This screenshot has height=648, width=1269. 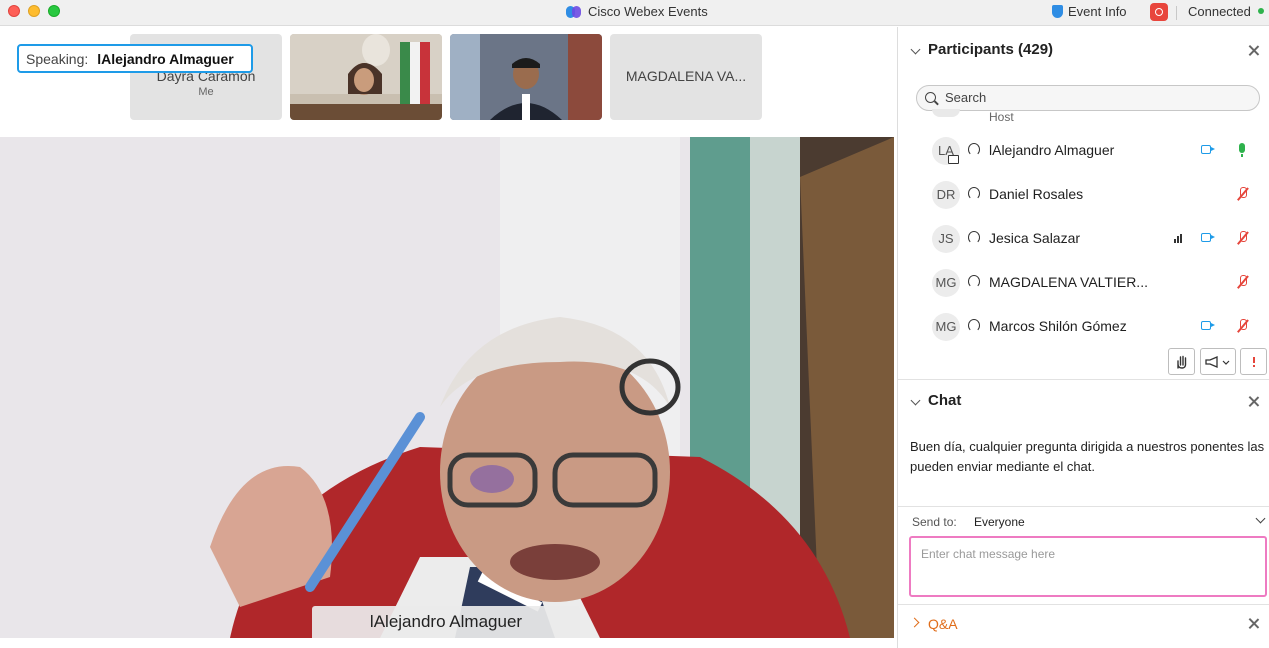 What do you see at coordinates (1261, 11) in the screenshot?
I see `connection-dot-icon` at bounding box center [1261, 11].